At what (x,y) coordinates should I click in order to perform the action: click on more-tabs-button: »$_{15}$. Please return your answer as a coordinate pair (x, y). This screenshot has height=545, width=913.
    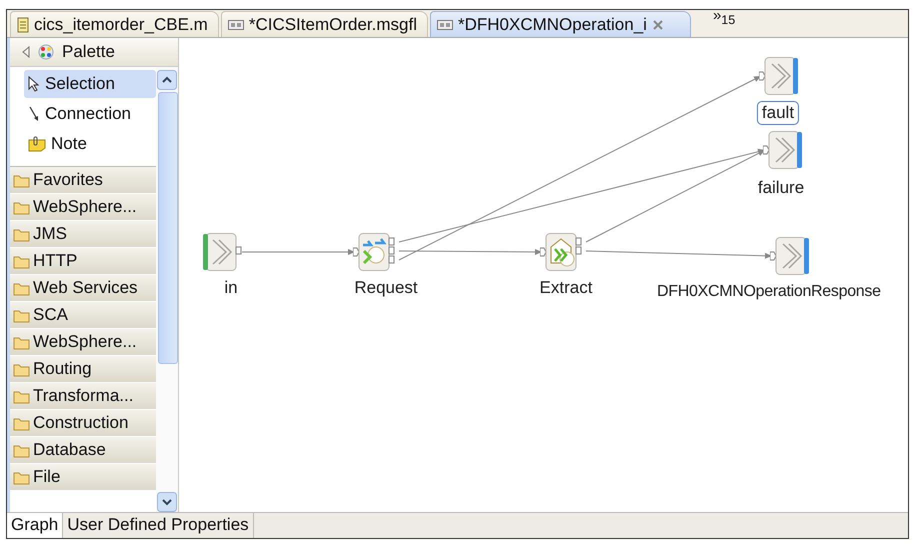
    Looking at the image, I should click on (724, 17).